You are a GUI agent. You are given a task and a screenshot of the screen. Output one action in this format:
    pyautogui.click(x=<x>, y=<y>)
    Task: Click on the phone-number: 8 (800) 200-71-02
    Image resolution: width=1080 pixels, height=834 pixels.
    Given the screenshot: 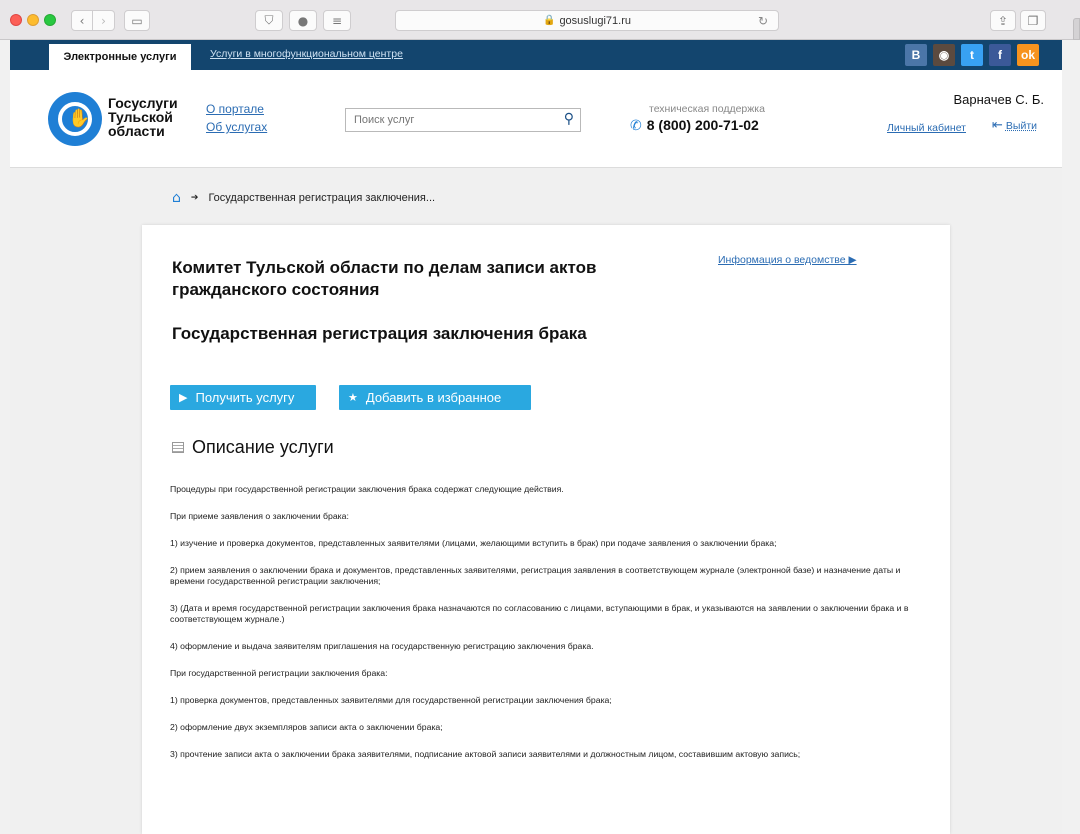 What is the action you would take?
    pyautogui.click(x=702, y=125)
    